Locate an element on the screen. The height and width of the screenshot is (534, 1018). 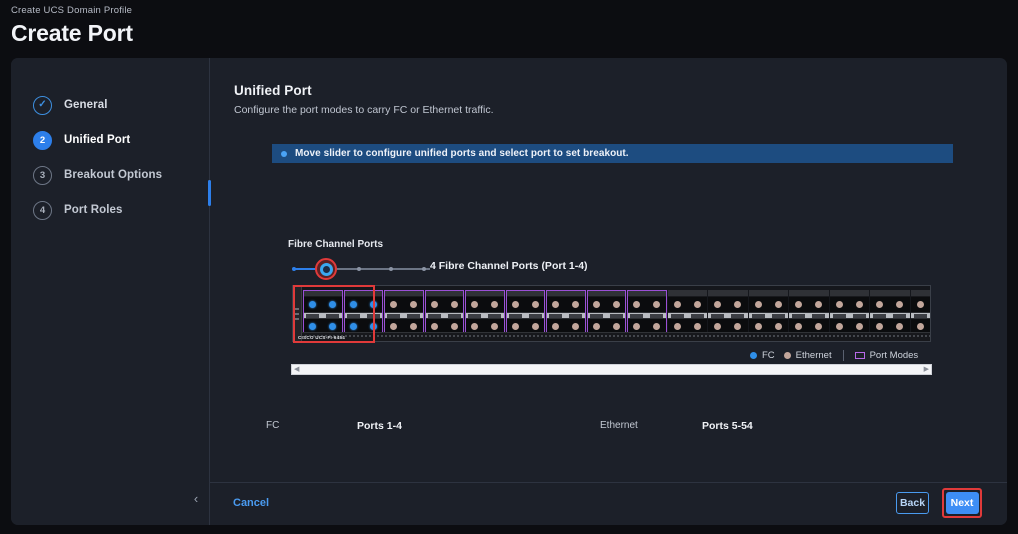
fibre-channel-ports-slider is located at coordinates (363, 269).